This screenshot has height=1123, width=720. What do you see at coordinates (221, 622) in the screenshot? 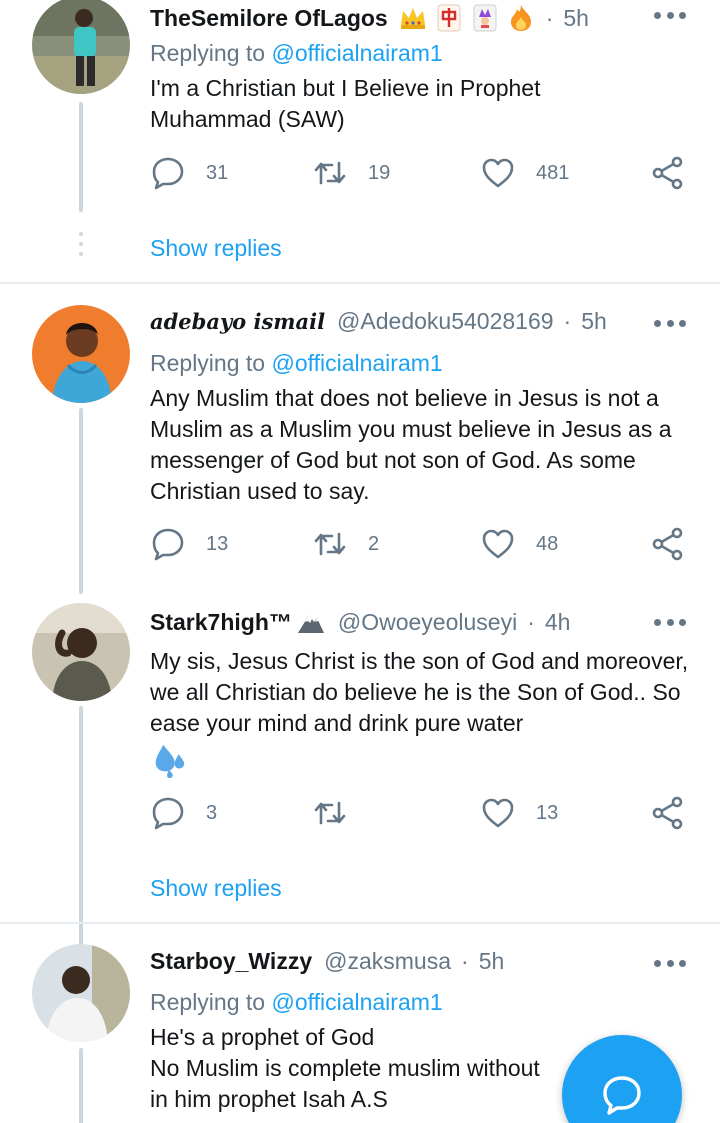
I see `display-name: Stark7high™` at bounding box center [221, 622].